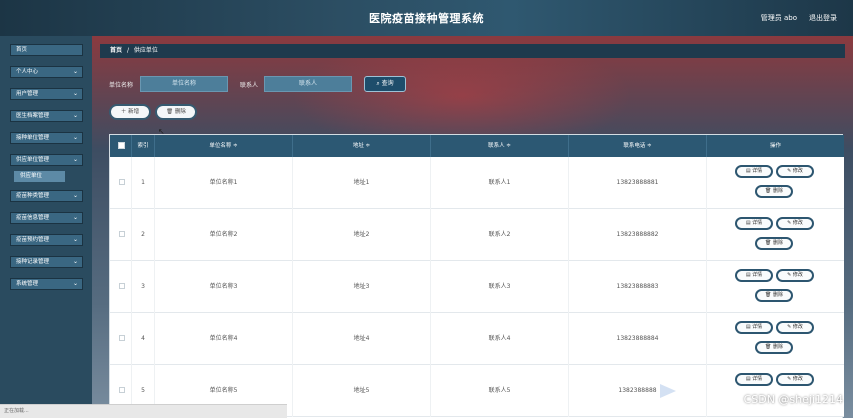 The image size is (853, 418). Describe the element at coordinates (176, 112) in the screenshot. I see `batch-delete-button: 🗑 删除` at that location.